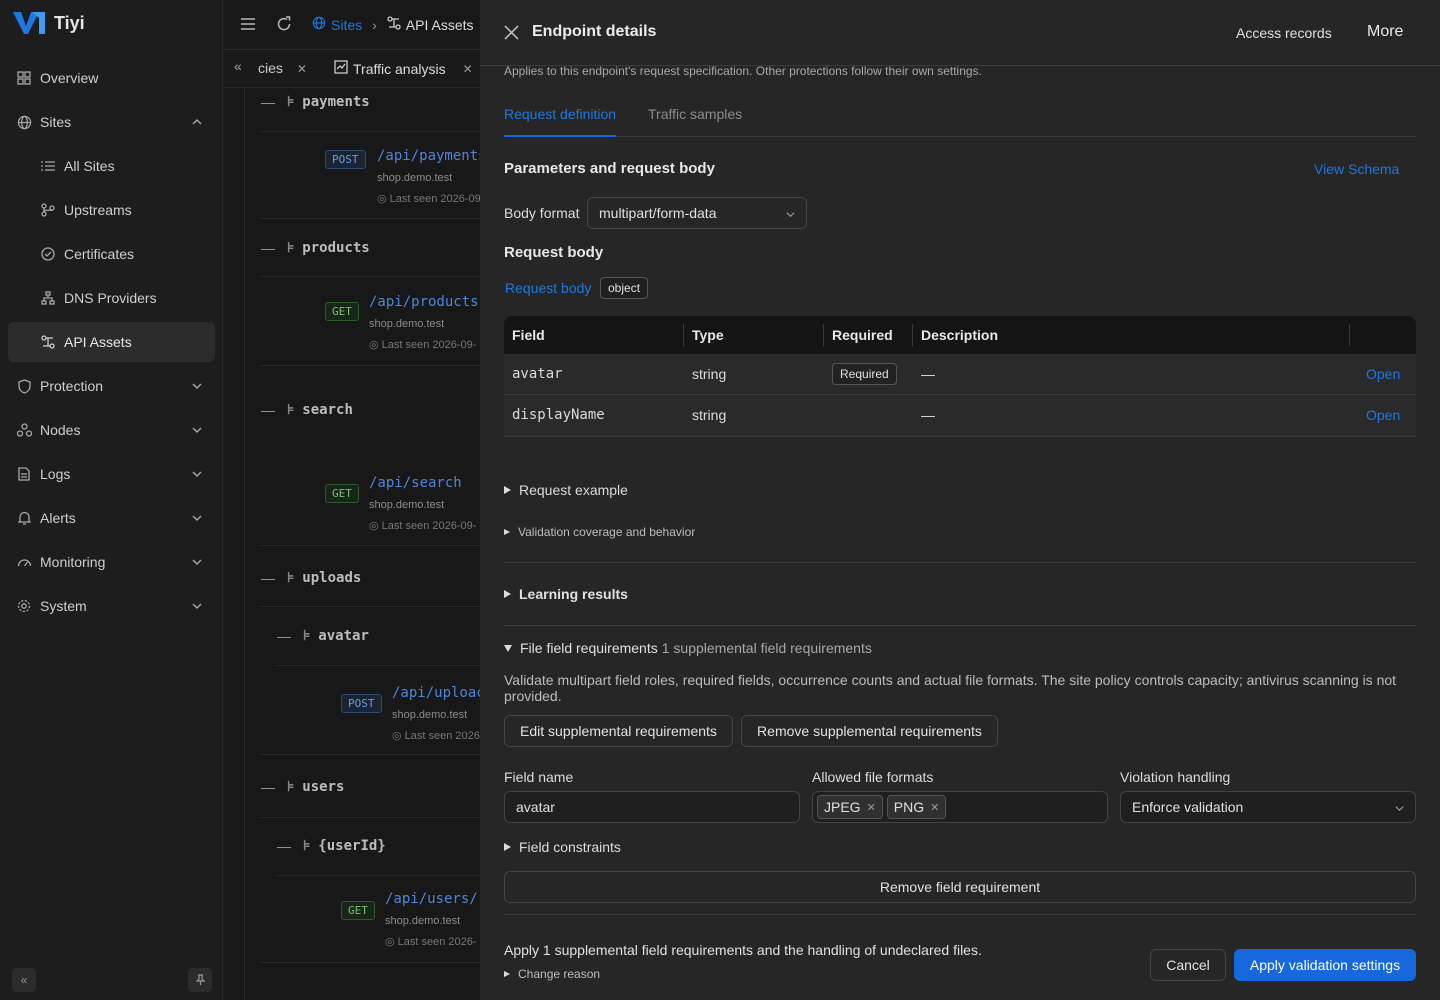 This screenshot has height=1000, width=1440. I want to click on endpoint-path: /api/products, so click(424, 302).